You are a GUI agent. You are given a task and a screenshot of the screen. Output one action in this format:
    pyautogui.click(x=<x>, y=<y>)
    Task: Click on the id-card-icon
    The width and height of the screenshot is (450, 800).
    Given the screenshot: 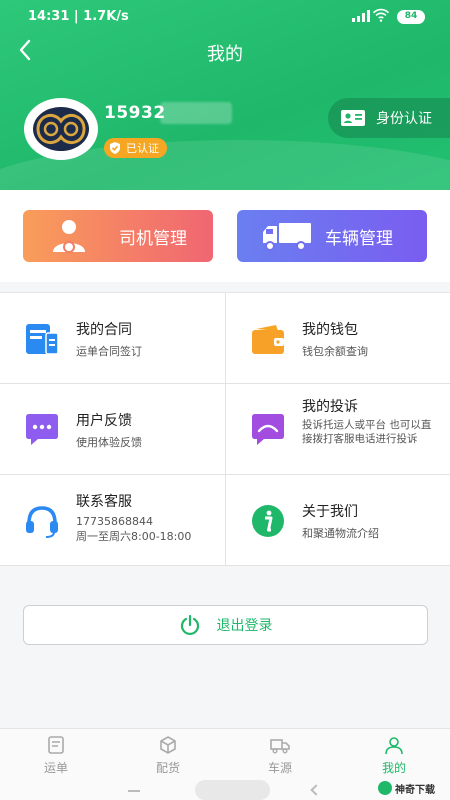 What is the action you would take?
    pyautogui.click(x=353, y=118)
    